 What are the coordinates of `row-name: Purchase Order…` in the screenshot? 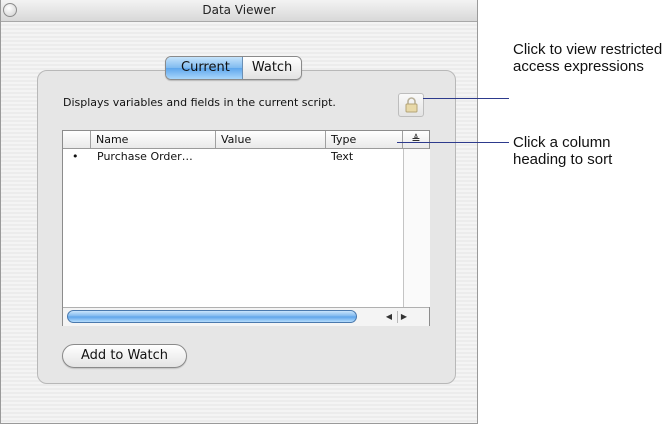 It's located at (145, 156).